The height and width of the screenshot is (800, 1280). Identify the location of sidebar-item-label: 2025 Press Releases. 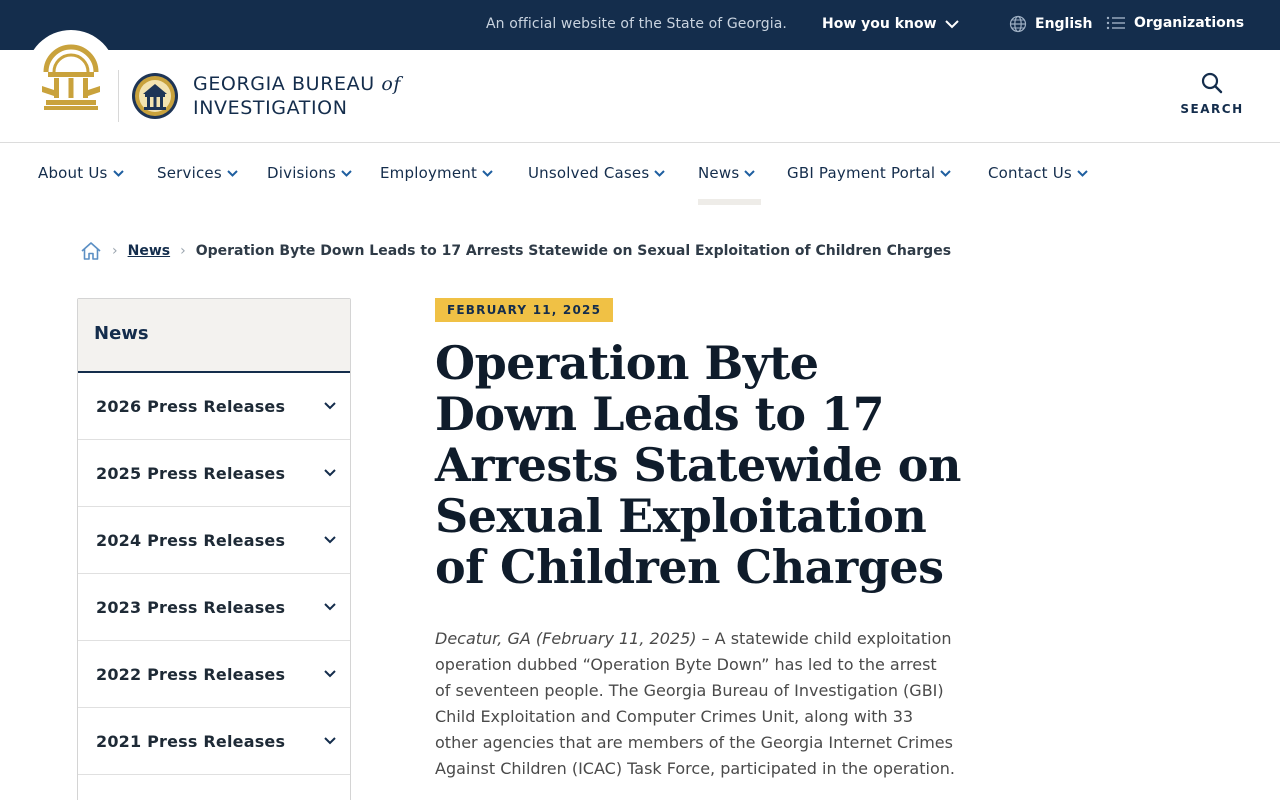
(191, 473).